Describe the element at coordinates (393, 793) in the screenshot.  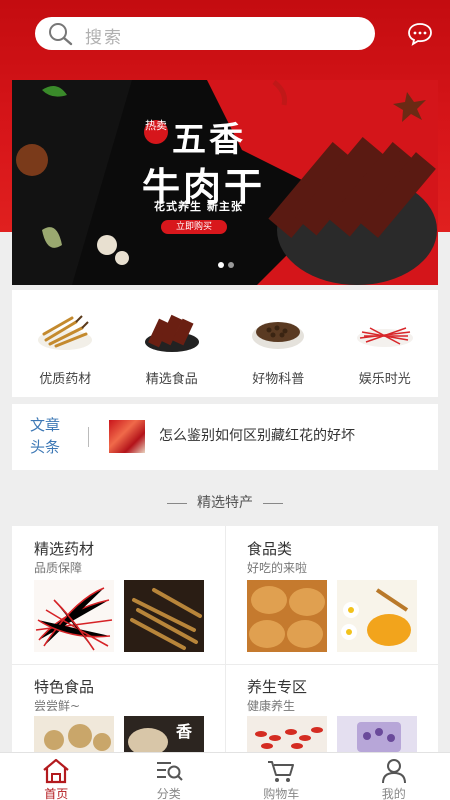
I see `tab-label: 我的` at that location.